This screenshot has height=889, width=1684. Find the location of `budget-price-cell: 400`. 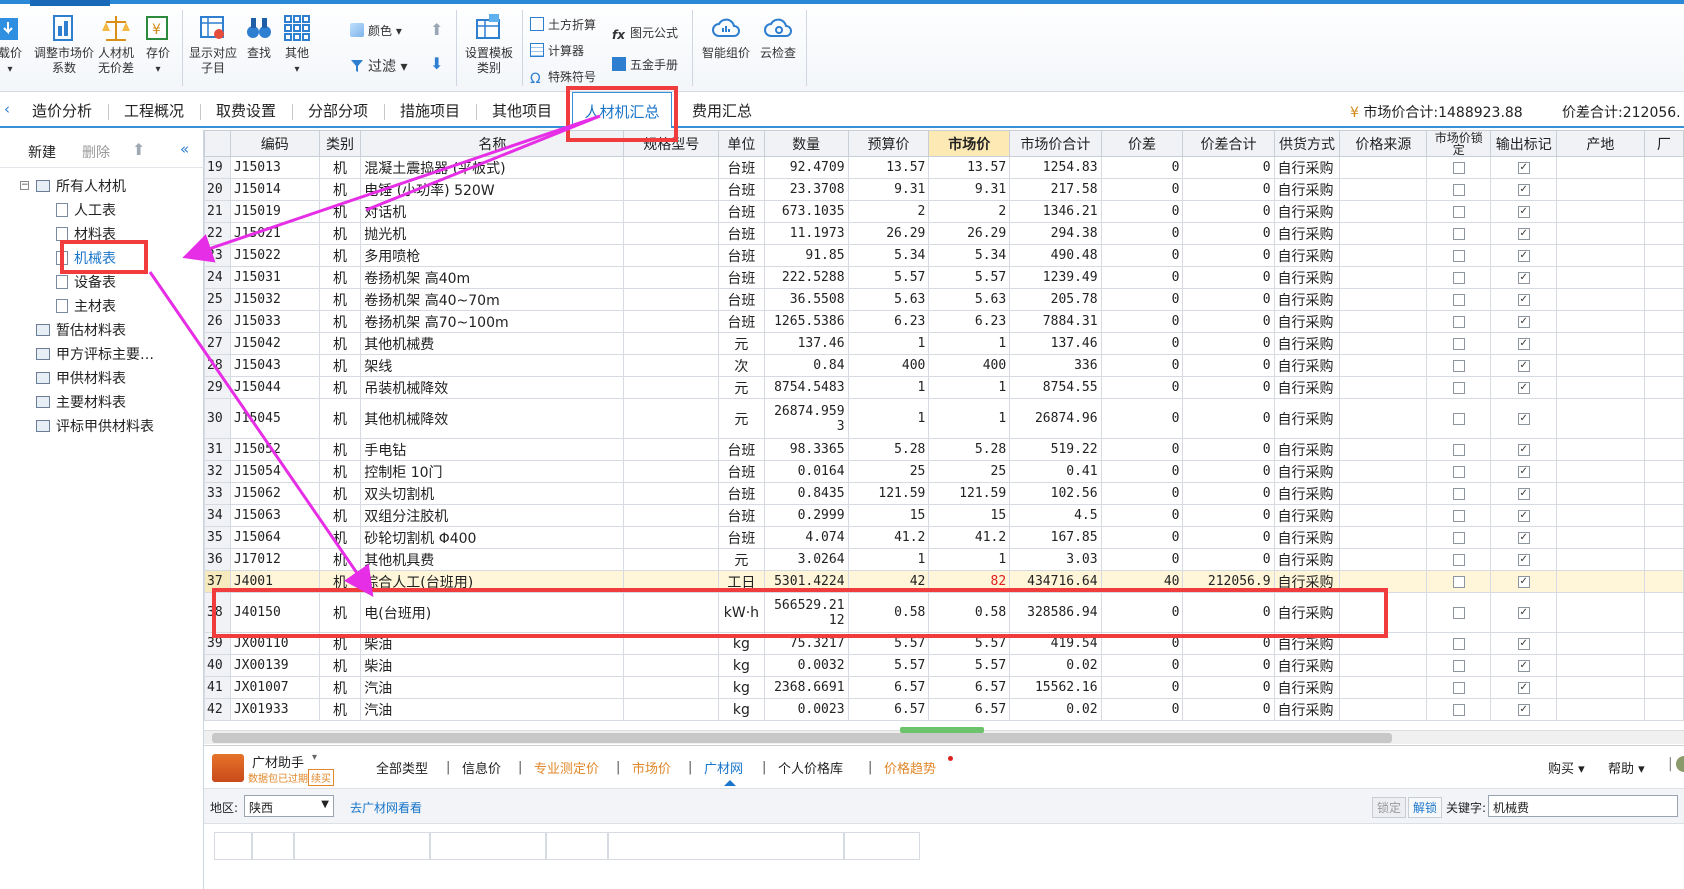

budget-price-cell: 400 is located at coordinates (888, 365).